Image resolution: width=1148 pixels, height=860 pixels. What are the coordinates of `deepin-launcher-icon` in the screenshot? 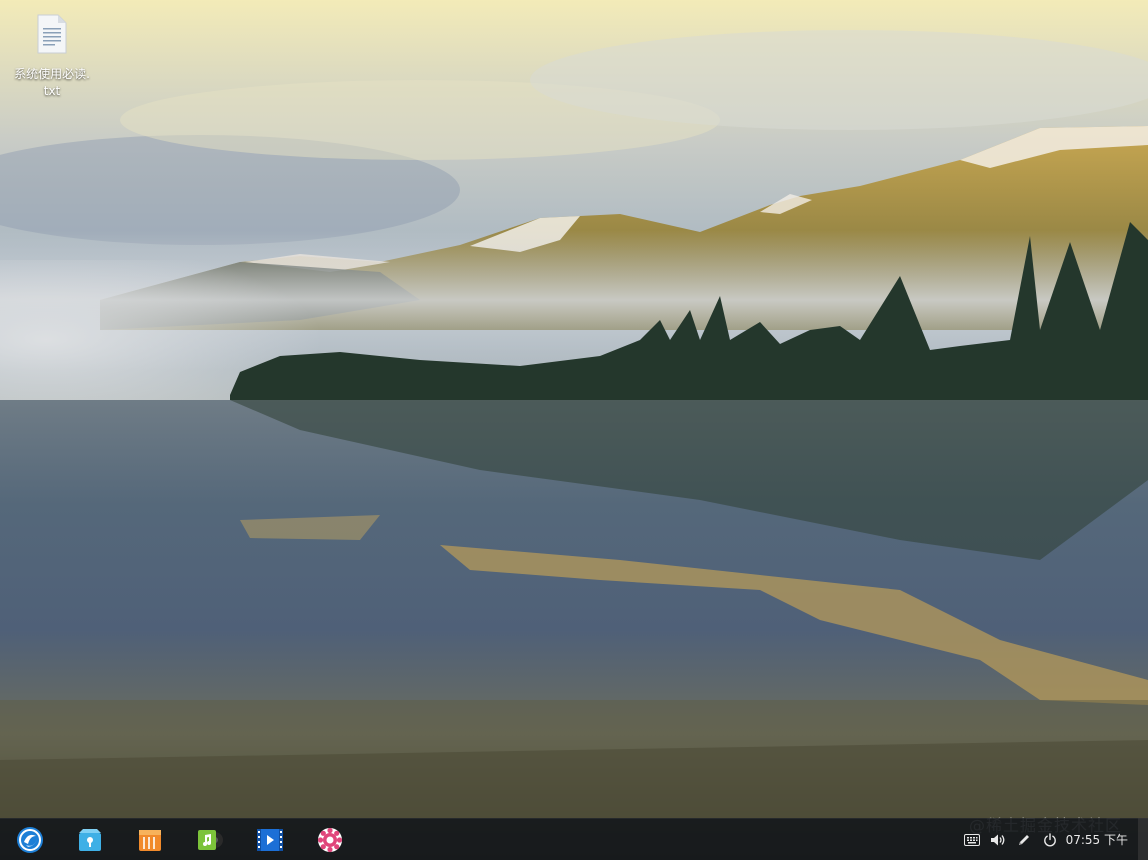 It's located at (30, 840).